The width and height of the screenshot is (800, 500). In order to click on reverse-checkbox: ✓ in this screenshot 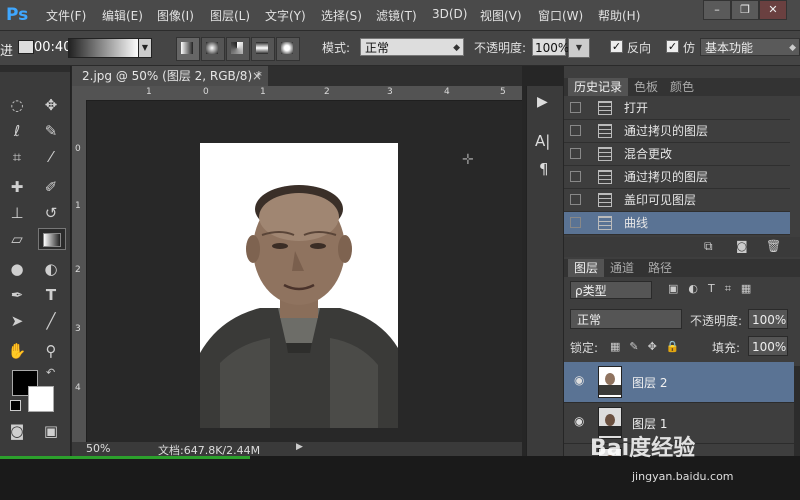, I will do `click(616, 46)`.